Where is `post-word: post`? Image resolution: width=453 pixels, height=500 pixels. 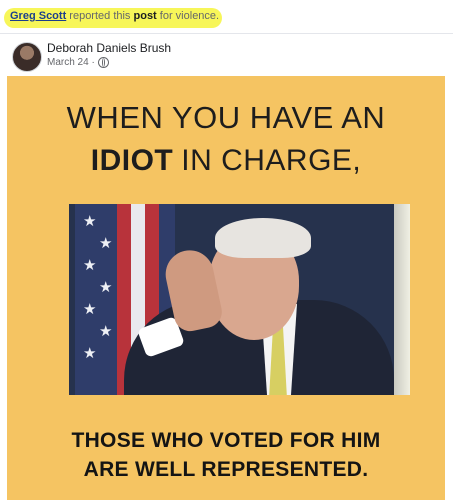
post-word: post is located at coordinates (145, 16).